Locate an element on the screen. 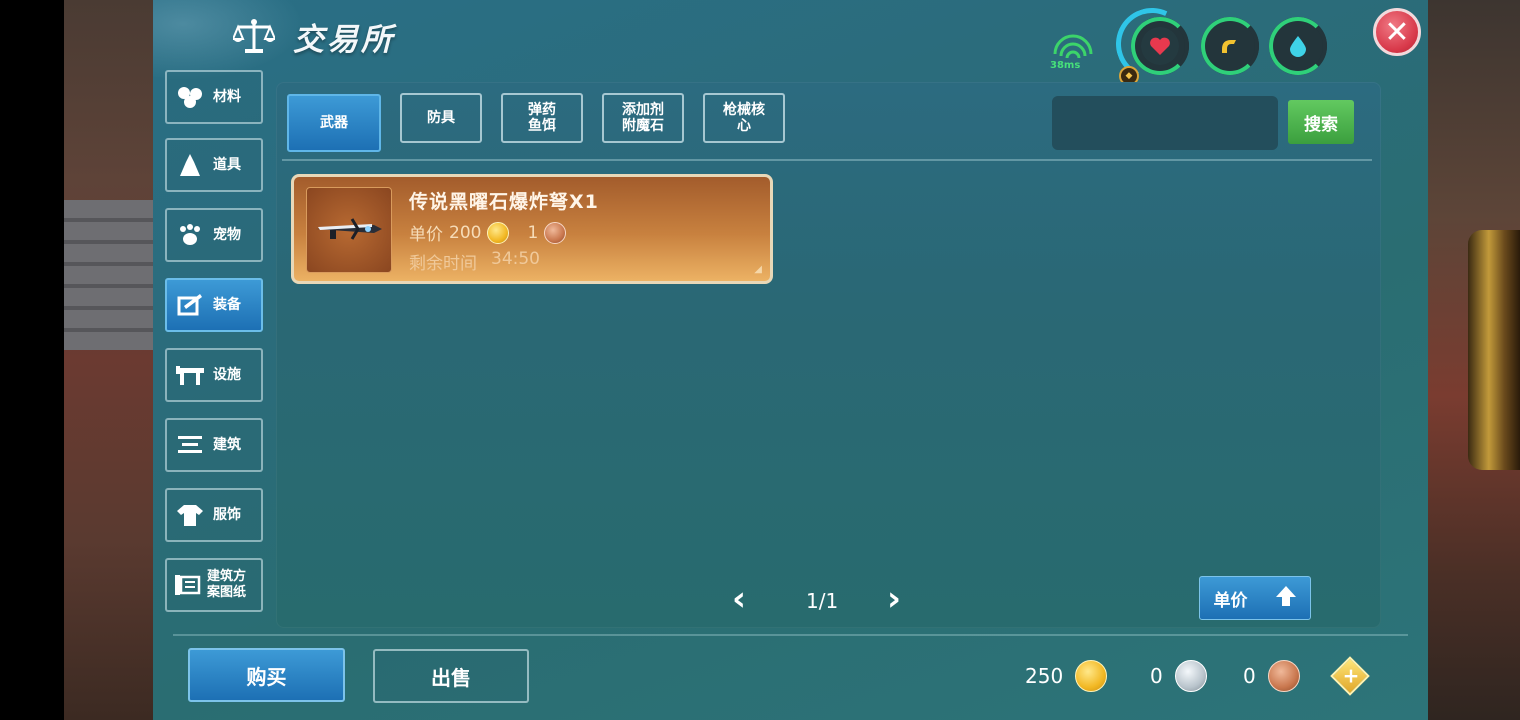 The width and height of the screenshot is (1520, 720). corner-mark-icon: ◢ is located at coordinates (758, 269).